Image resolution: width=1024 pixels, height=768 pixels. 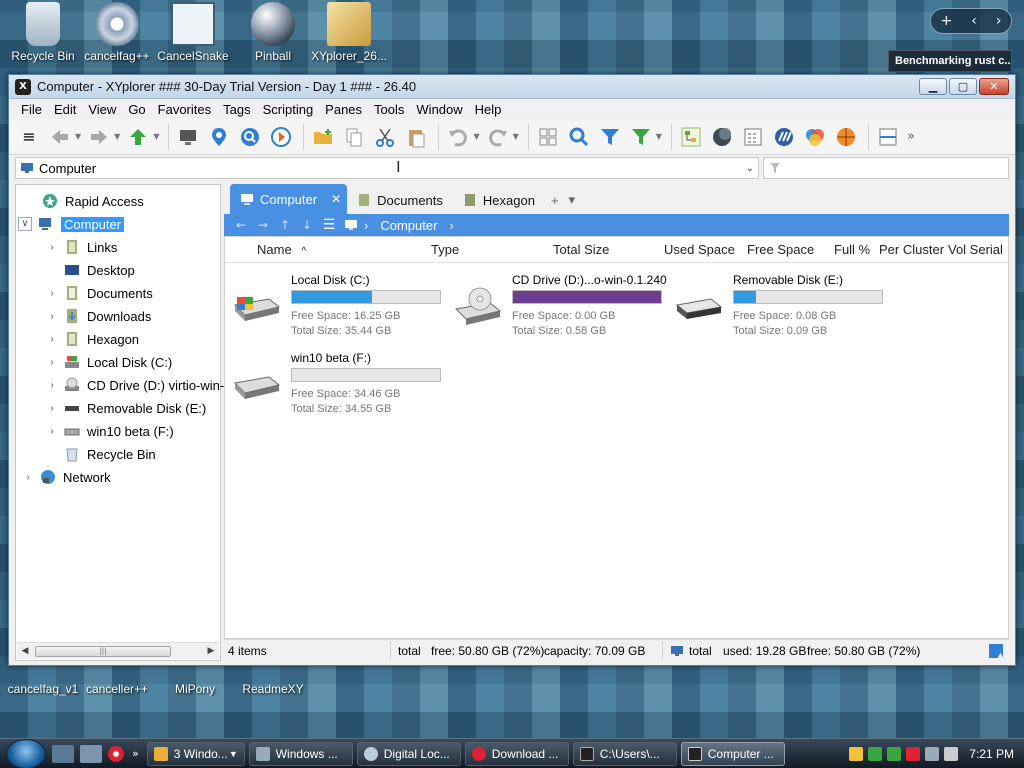 What do you see at coordinates (117, 136) in the screenshot?
I see `forward-dropdown-icon: ▼` at bounding box center [117, 136].